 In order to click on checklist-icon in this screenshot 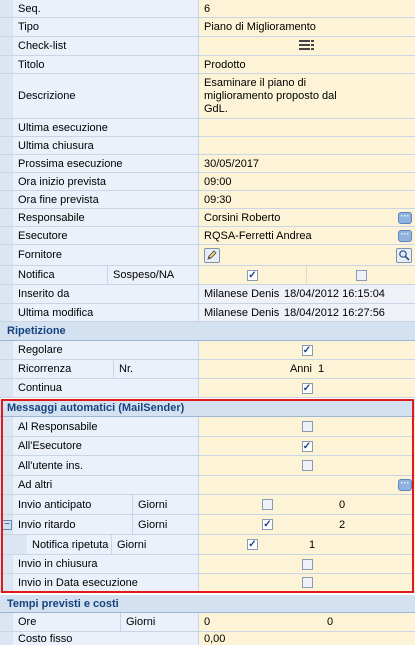, I will do `click(307, 46)`.